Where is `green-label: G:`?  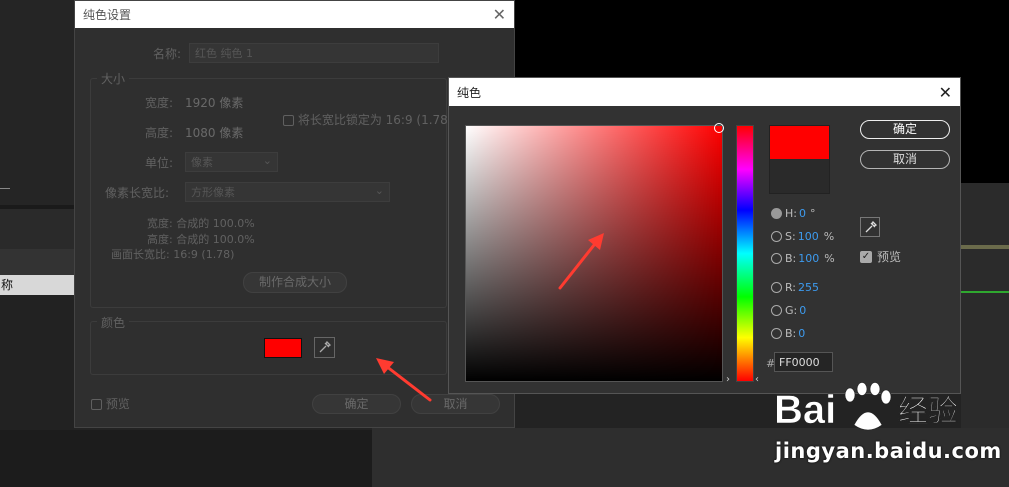
green-label: G: is located at coordinates (791, 310).